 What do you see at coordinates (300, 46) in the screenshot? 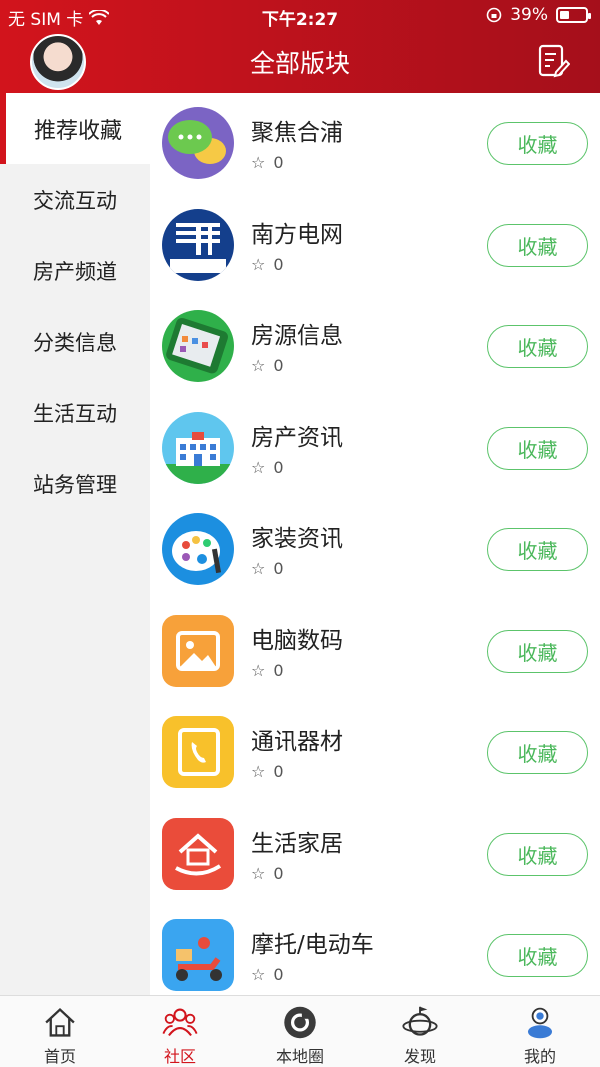
I see `app-header: 无 SIM 卡 下午2:27 39% 全部版块` at bounding box center [300, 46].